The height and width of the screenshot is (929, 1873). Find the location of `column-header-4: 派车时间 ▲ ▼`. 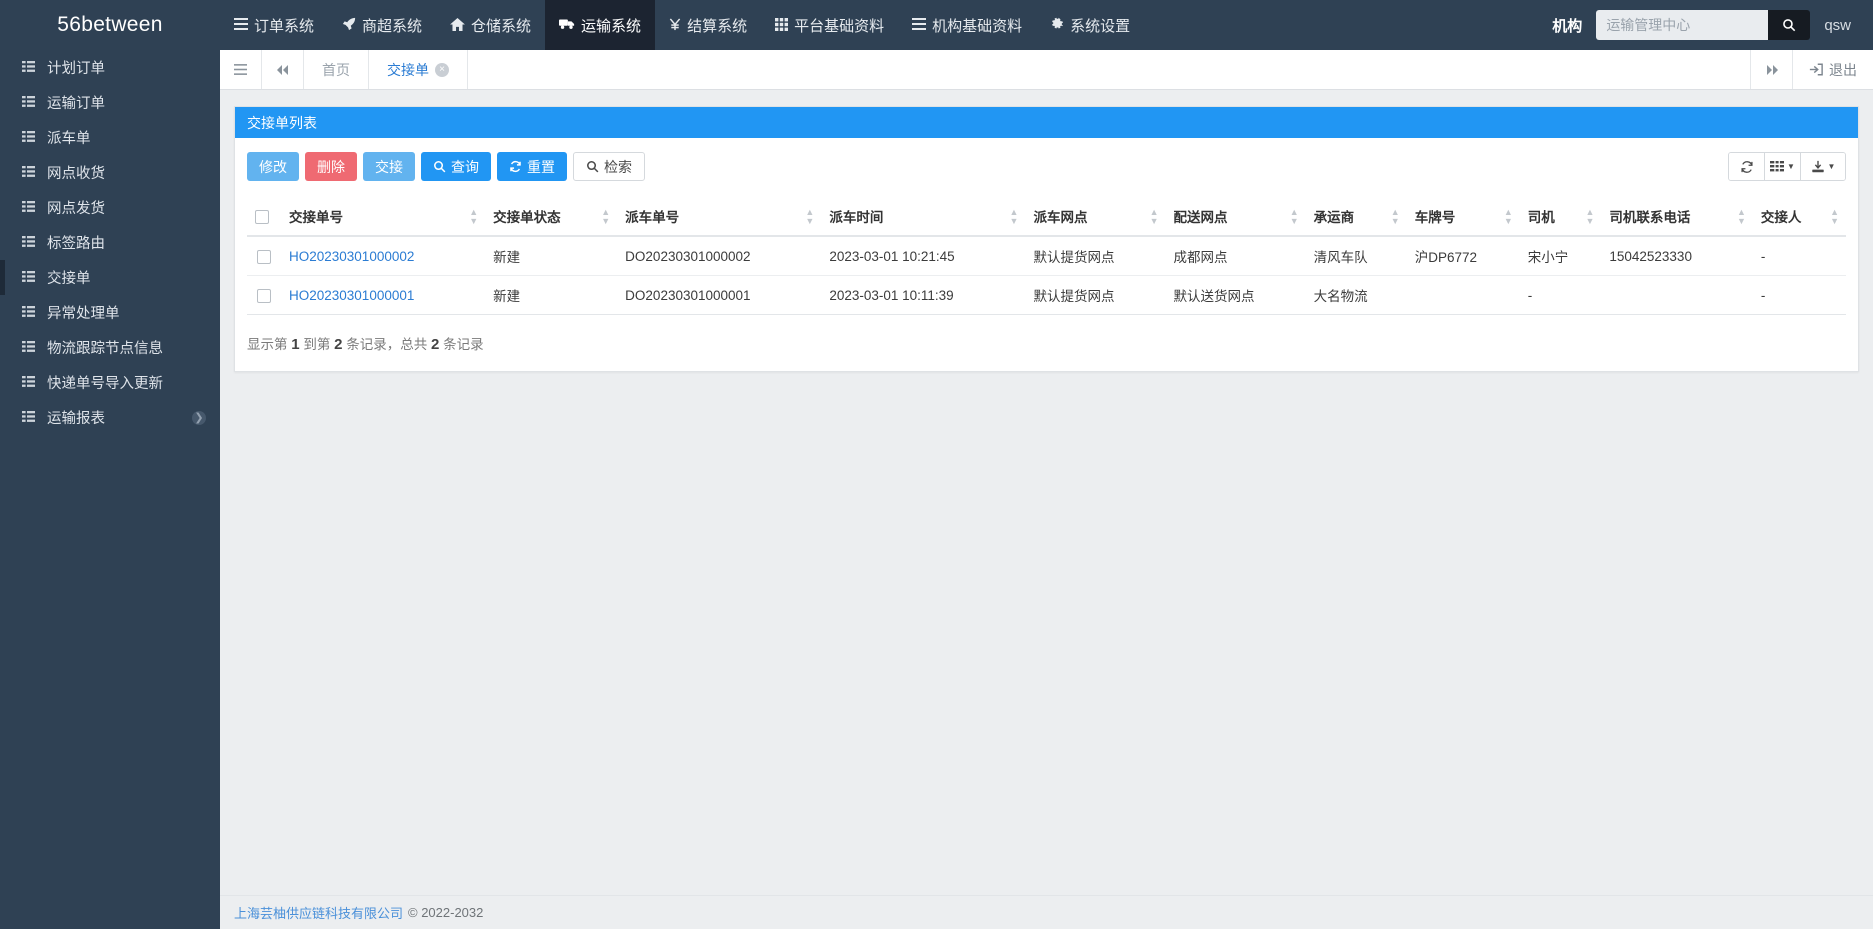

column-header-4: 派车时间 ▲ ▼ is located at coordinates (923, 217).